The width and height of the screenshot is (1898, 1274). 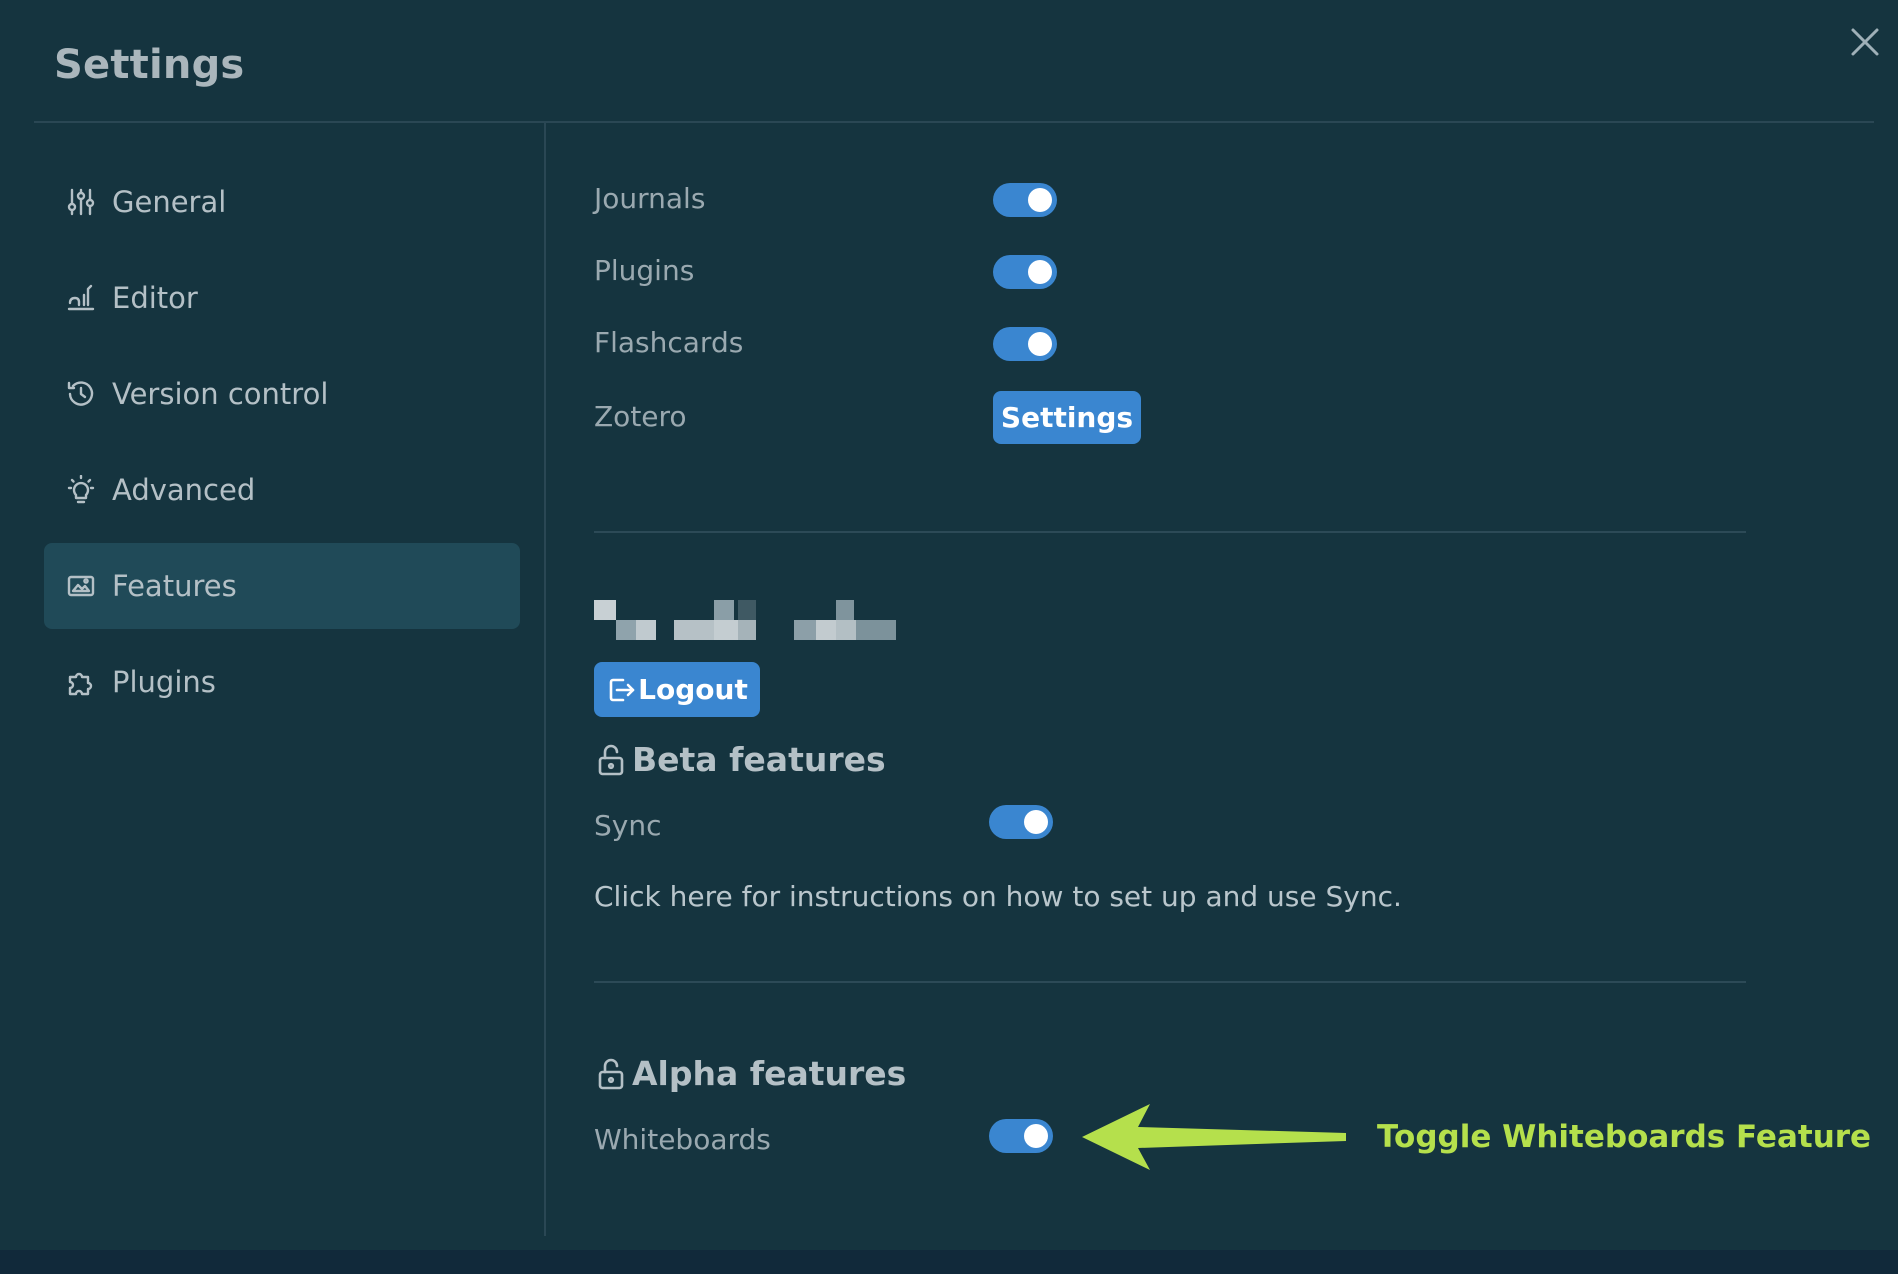 What do you see at coordinates (81, 490) in the screenshot?
I see `bulb-icon` at bounding box center [81, 490].